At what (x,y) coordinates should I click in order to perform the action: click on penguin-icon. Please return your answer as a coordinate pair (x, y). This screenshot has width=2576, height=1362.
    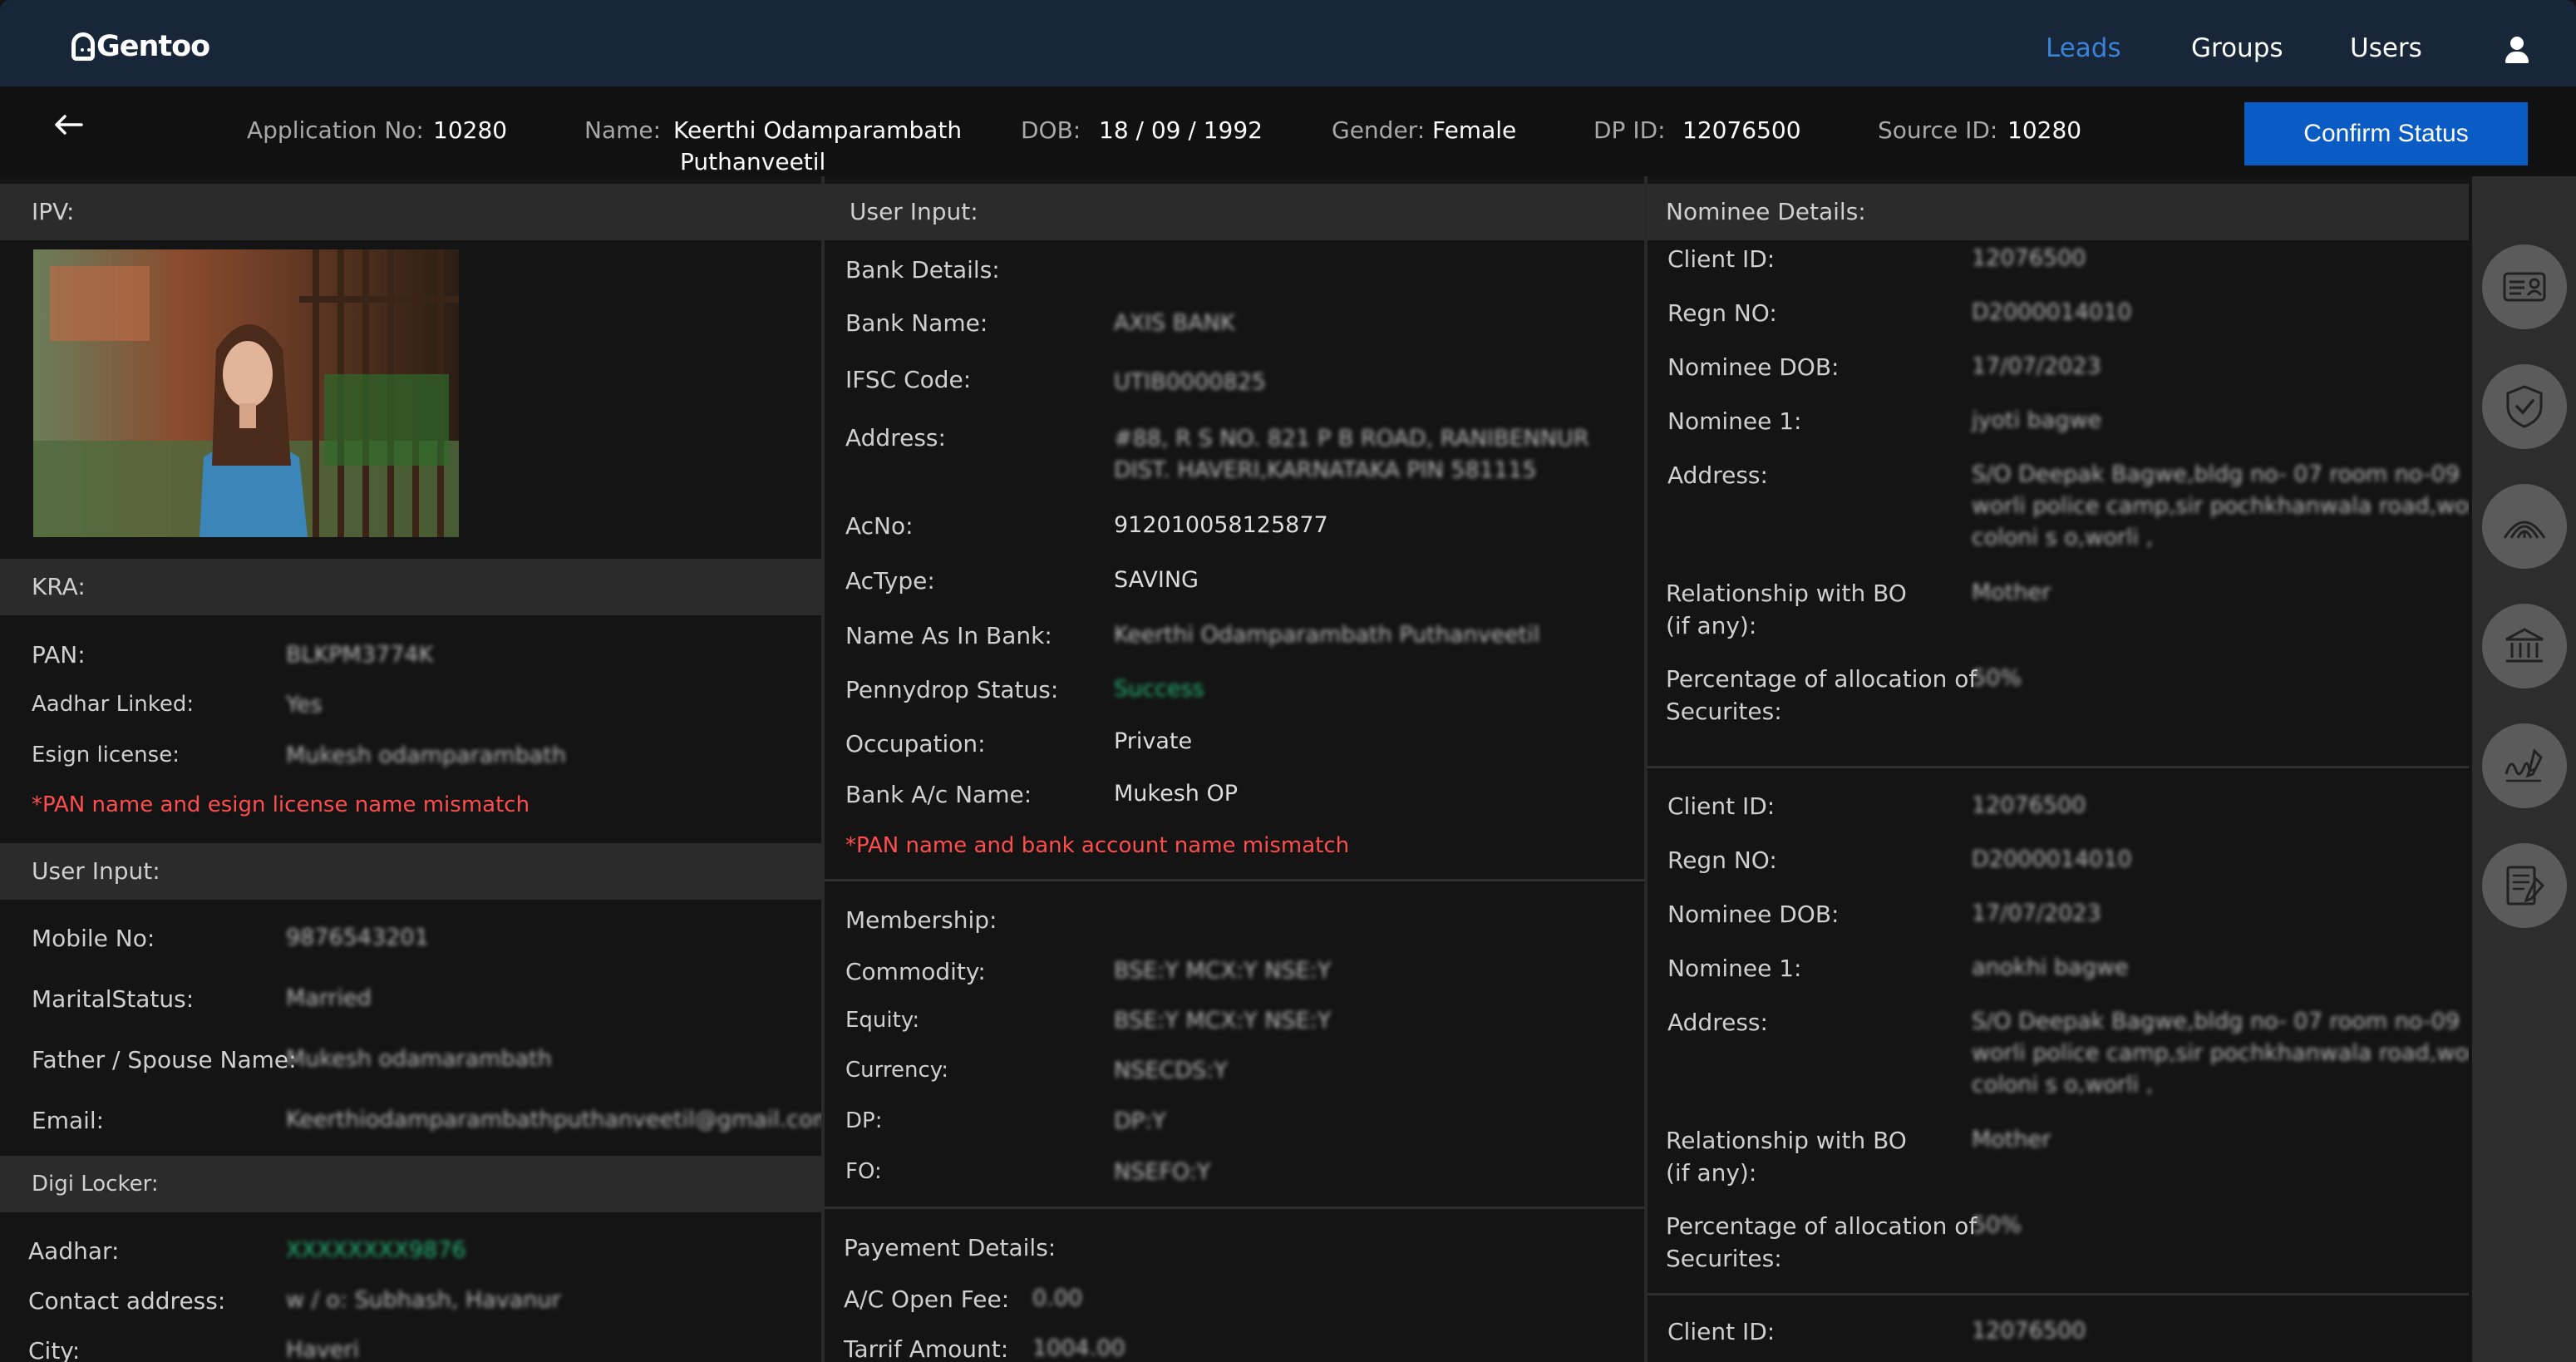
    Looking at the image, I should click on (83, 47).